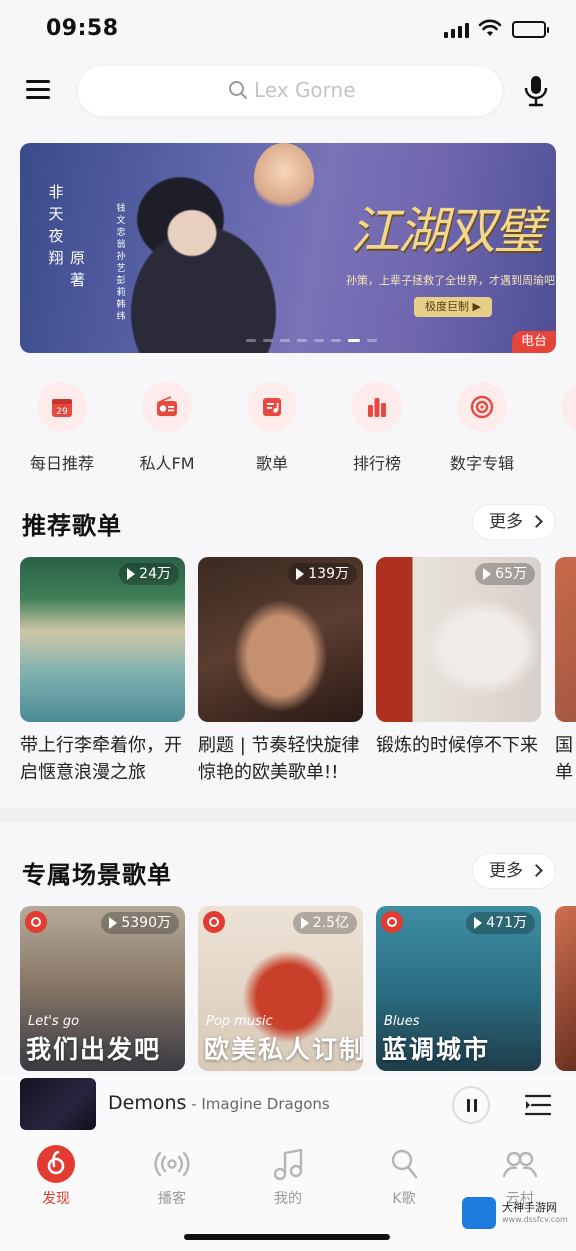 This screenshot has width=576, height=1251. I want to click on scene-playlist-card: 5390万 Let's go 我们出发吧, so click(102, 988).